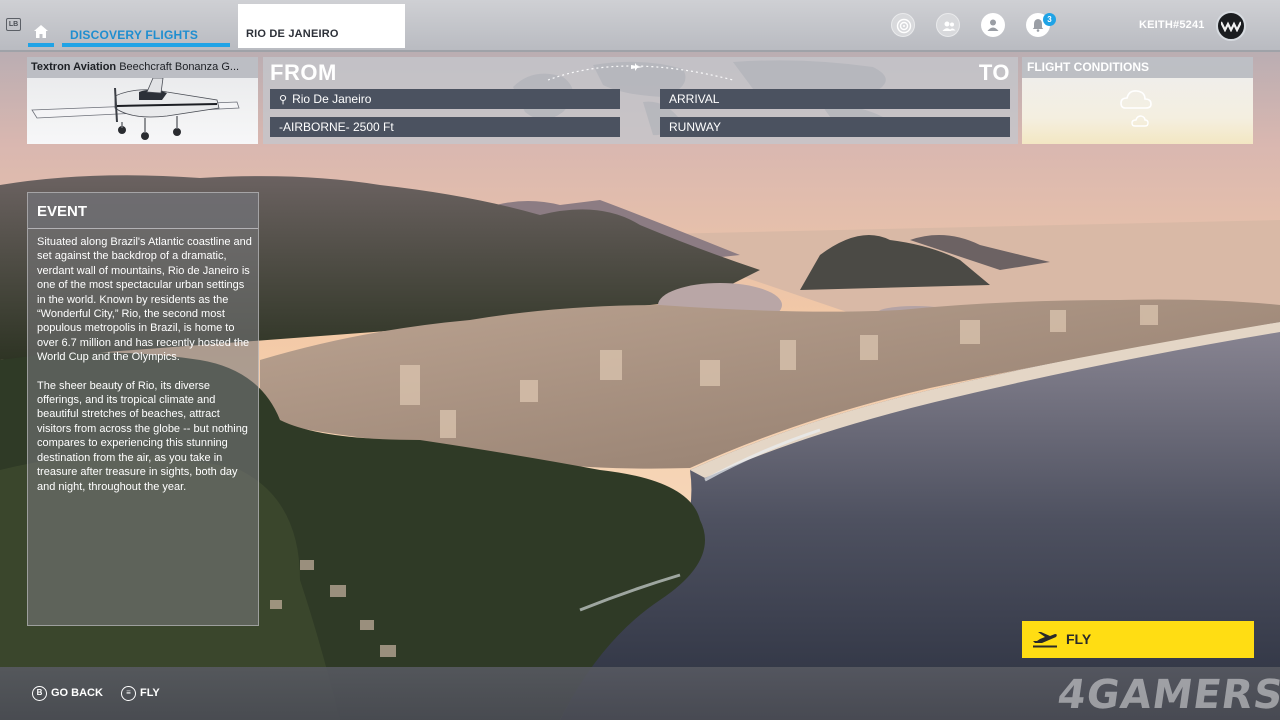  Describe the element at coordinates (332, 99) in the screenshot. I see `departure-location-value: Rio De Janeiro` at that location.